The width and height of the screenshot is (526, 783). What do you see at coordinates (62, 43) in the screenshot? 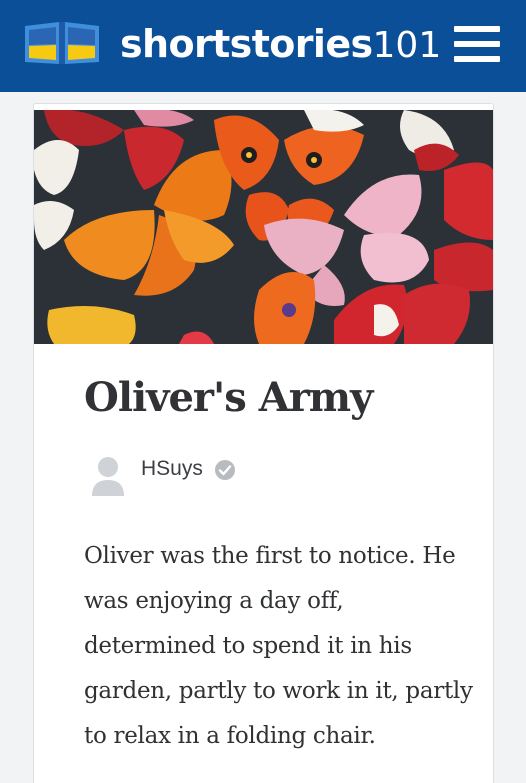
I see `open-book-icon` at bounding box center [62, 43].